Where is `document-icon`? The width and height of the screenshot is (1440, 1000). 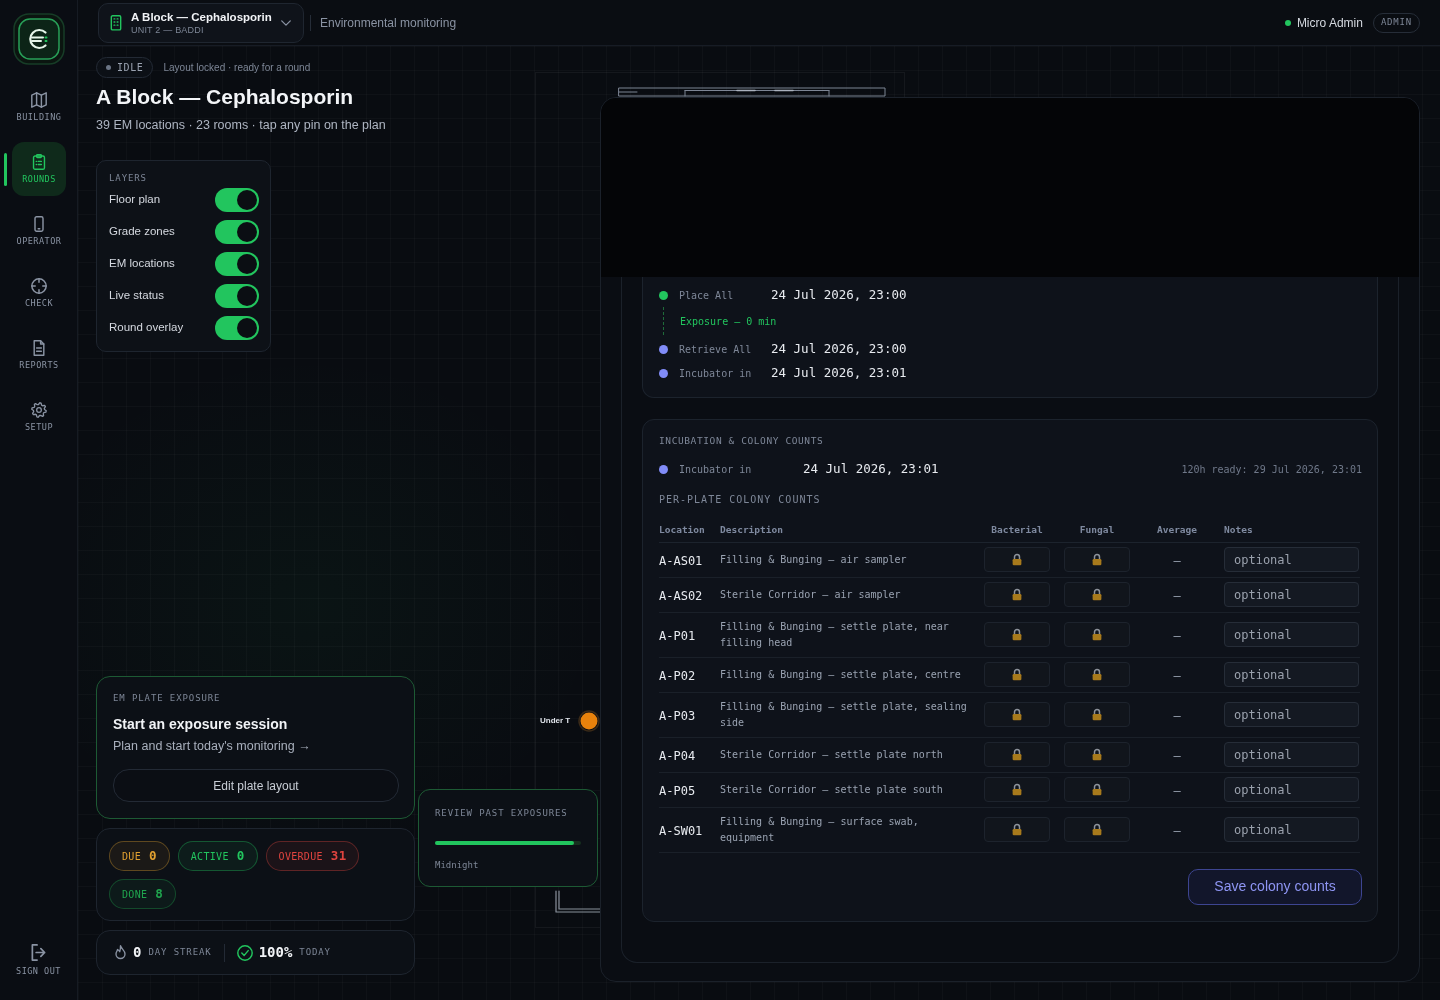
document-icon is located at coordinates (39, 348).